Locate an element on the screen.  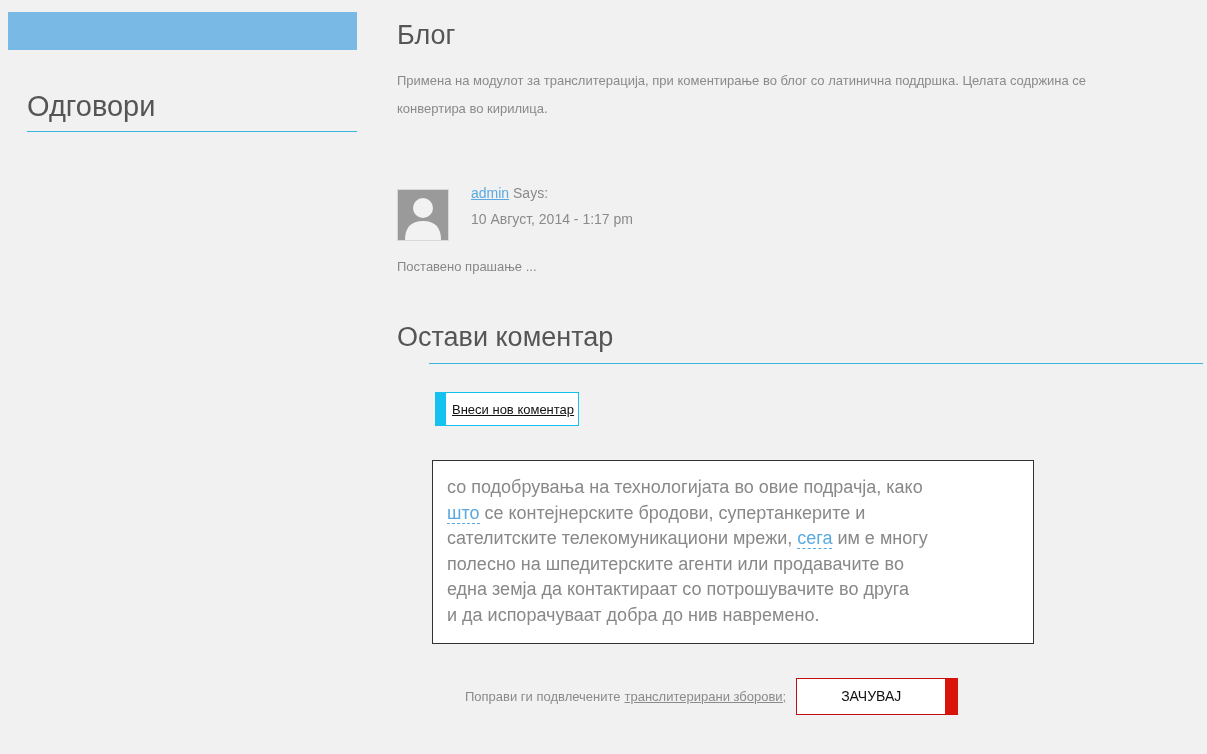
comment-text-area is located at coordinates (733, 552).